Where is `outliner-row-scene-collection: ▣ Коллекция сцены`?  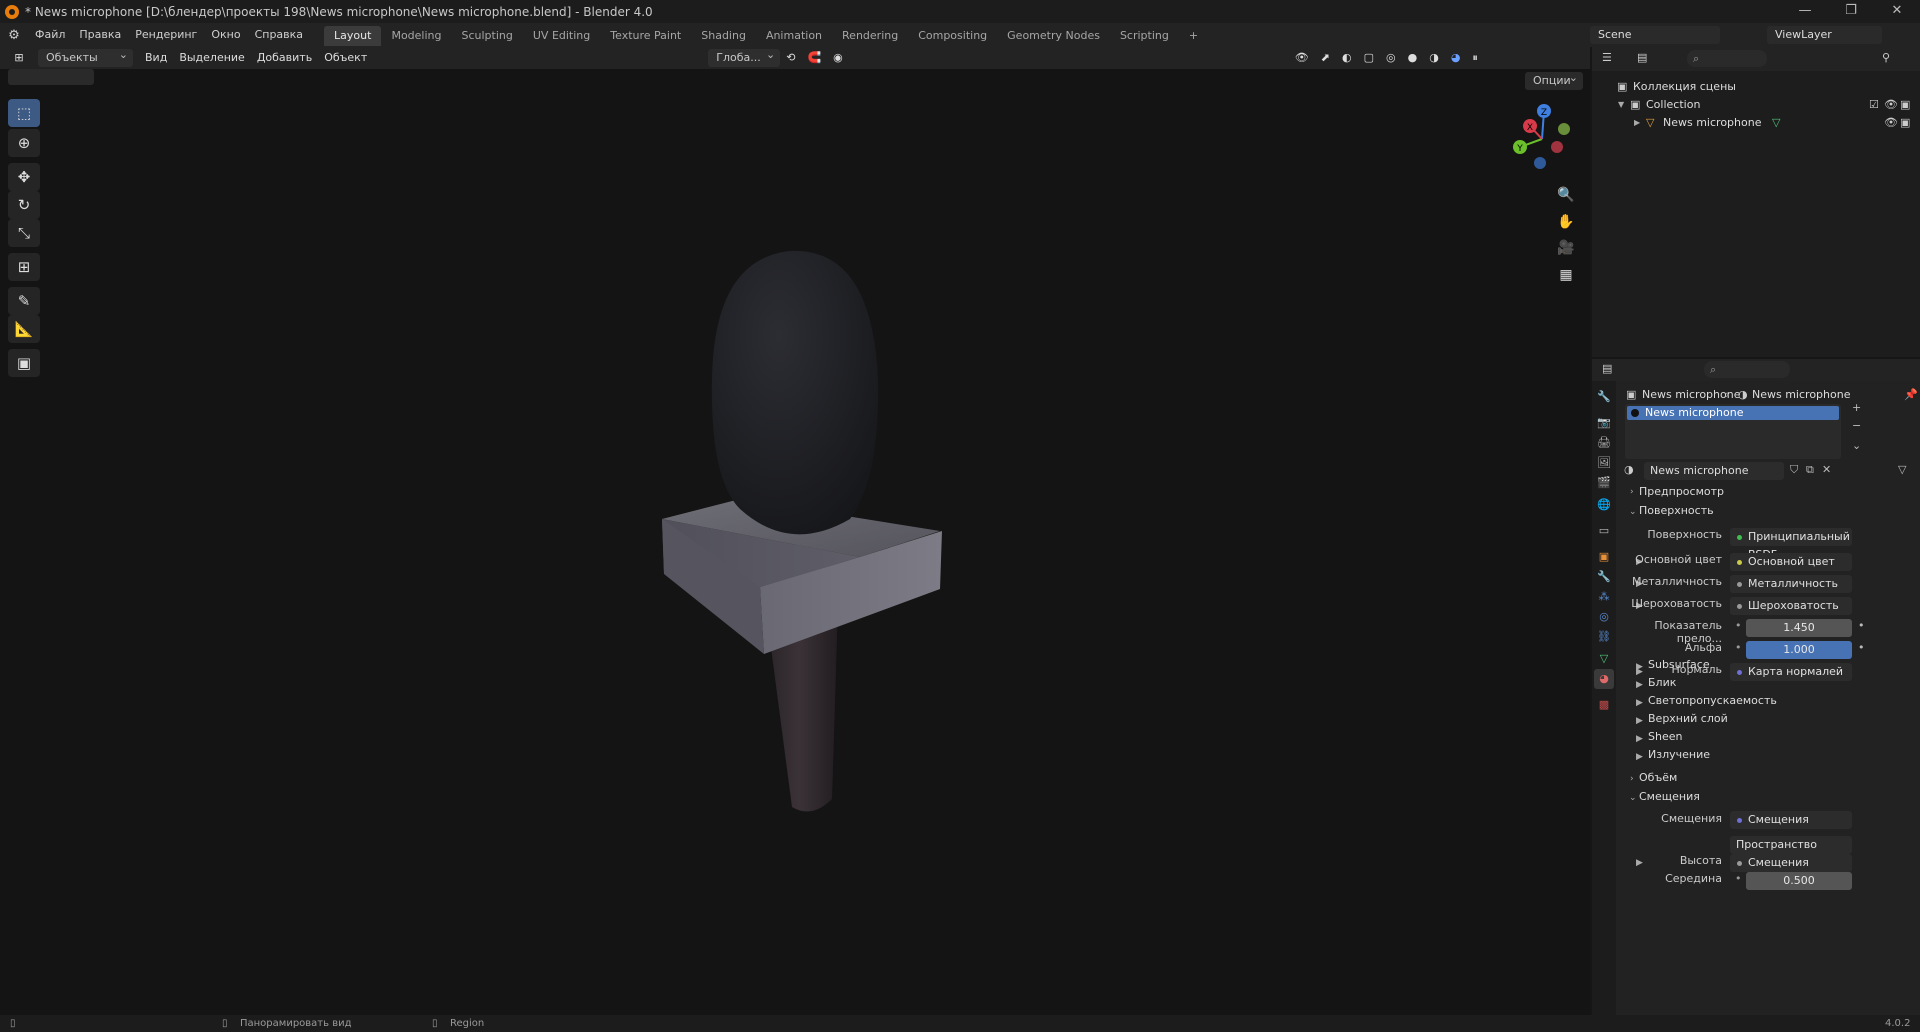 outliner-row-scene-collection: ▣ Коллекция сцены is located at coordinates (1756, 87).